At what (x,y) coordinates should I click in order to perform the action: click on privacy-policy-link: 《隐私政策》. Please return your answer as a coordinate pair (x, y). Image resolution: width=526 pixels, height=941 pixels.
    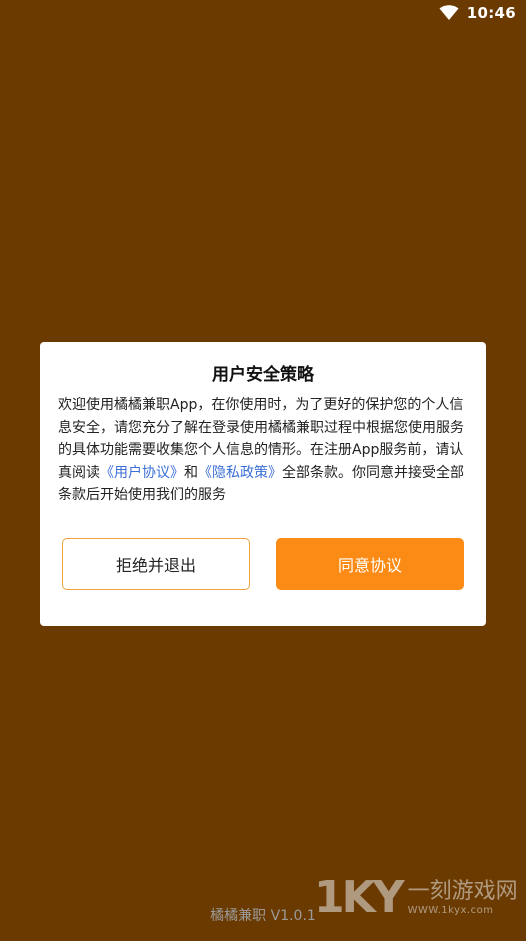
    Looking at the image, I should click on (240, 473).